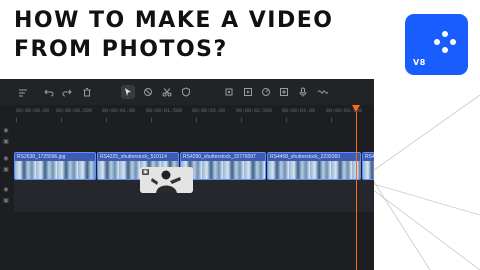 The width and height of the screenshot is (480, 270). Describe the element at coordinates (23, 92) in the screenshot. I see `add-track-icon` at that location.